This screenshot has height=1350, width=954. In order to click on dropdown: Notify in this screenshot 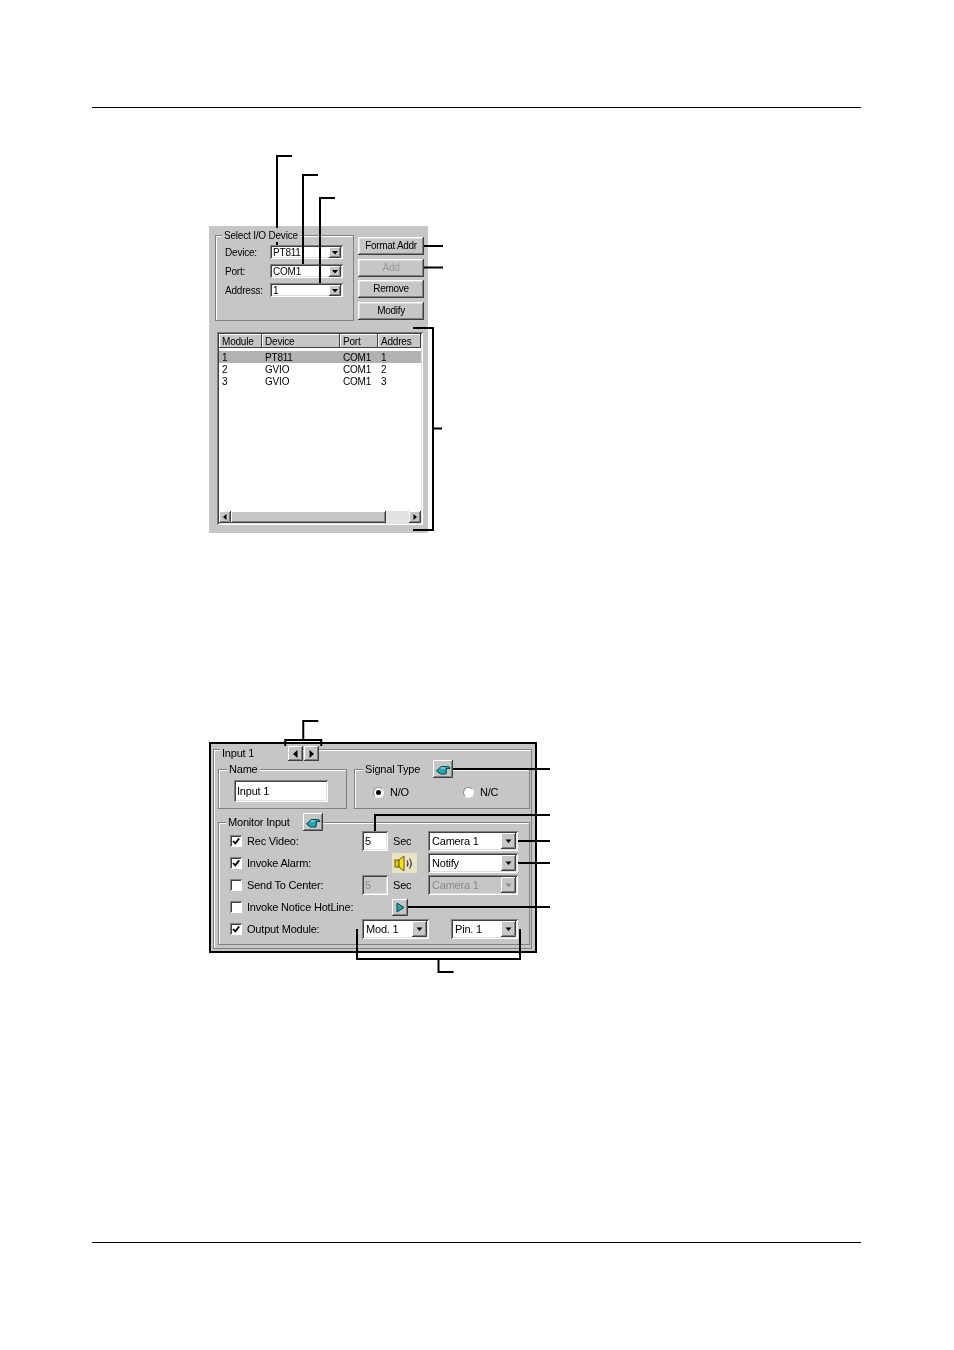, I will do `click(473, 863)`.